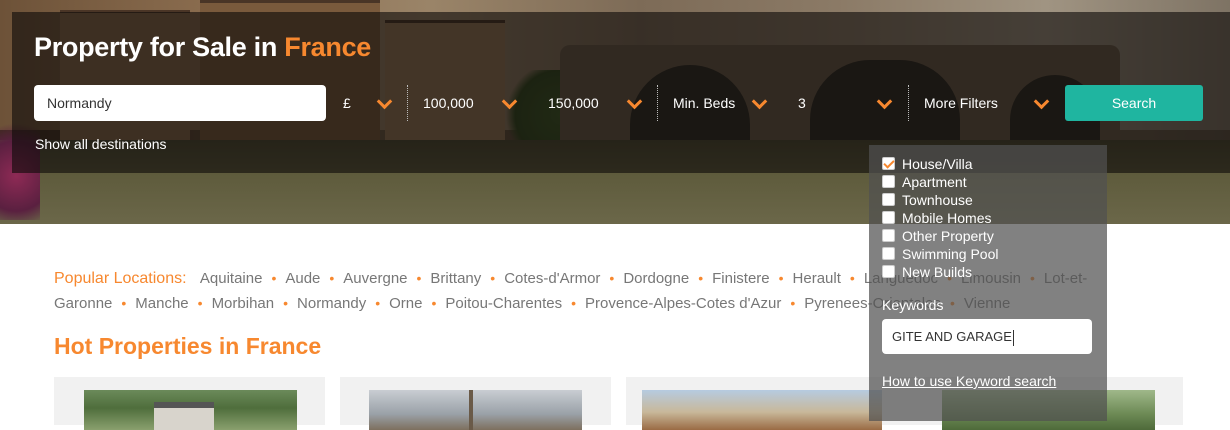 The width and height of the screenshot is (1230, 430). Describe the element at coordinates (961, 103) in the screenshot. I see `more-filters-select: More Filters` at that location.